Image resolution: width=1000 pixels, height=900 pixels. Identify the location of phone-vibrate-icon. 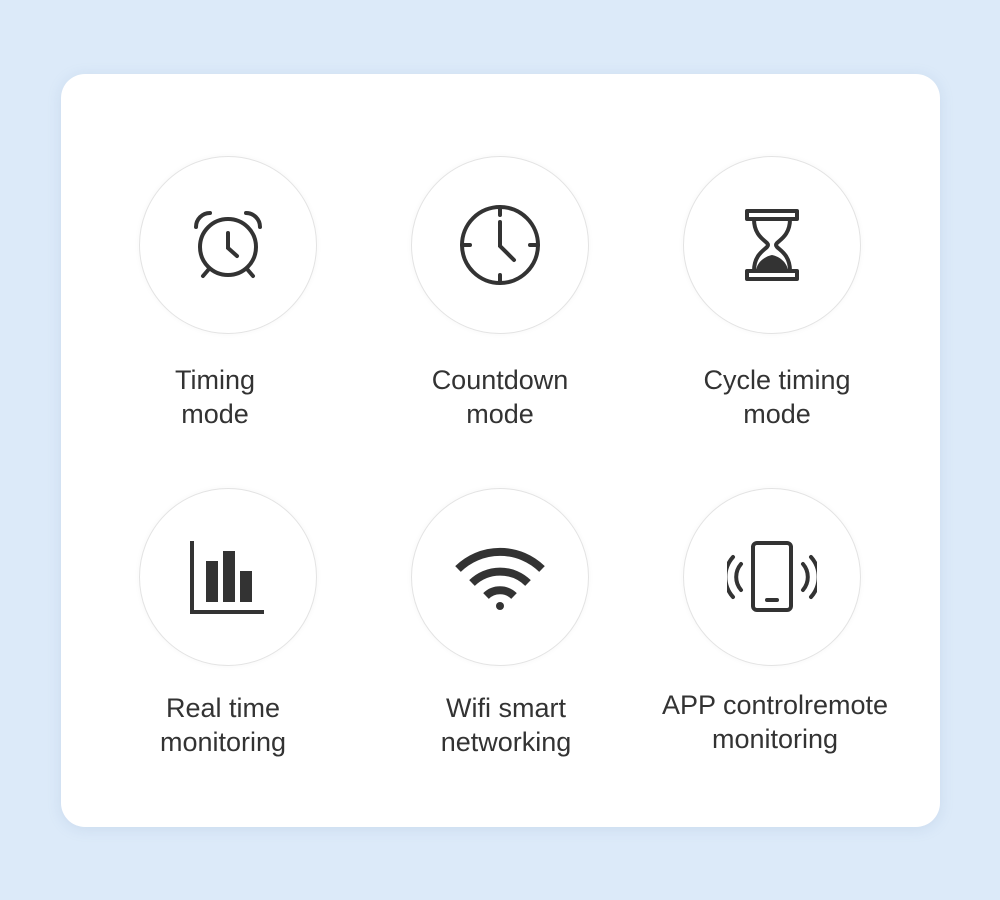
(772, 576).